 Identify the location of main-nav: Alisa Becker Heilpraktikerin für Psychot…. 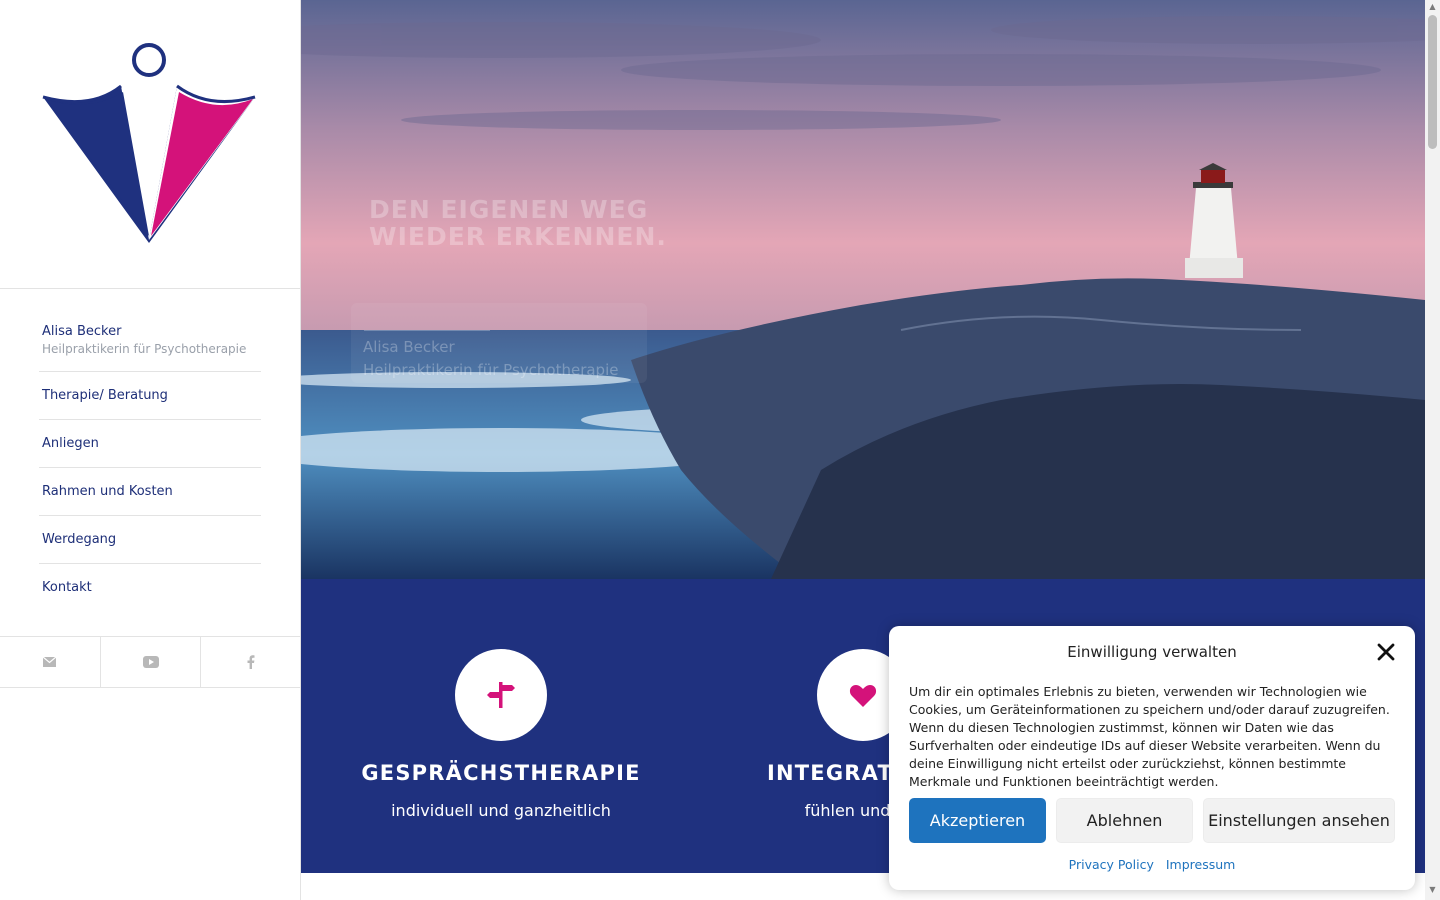
(150, 450).